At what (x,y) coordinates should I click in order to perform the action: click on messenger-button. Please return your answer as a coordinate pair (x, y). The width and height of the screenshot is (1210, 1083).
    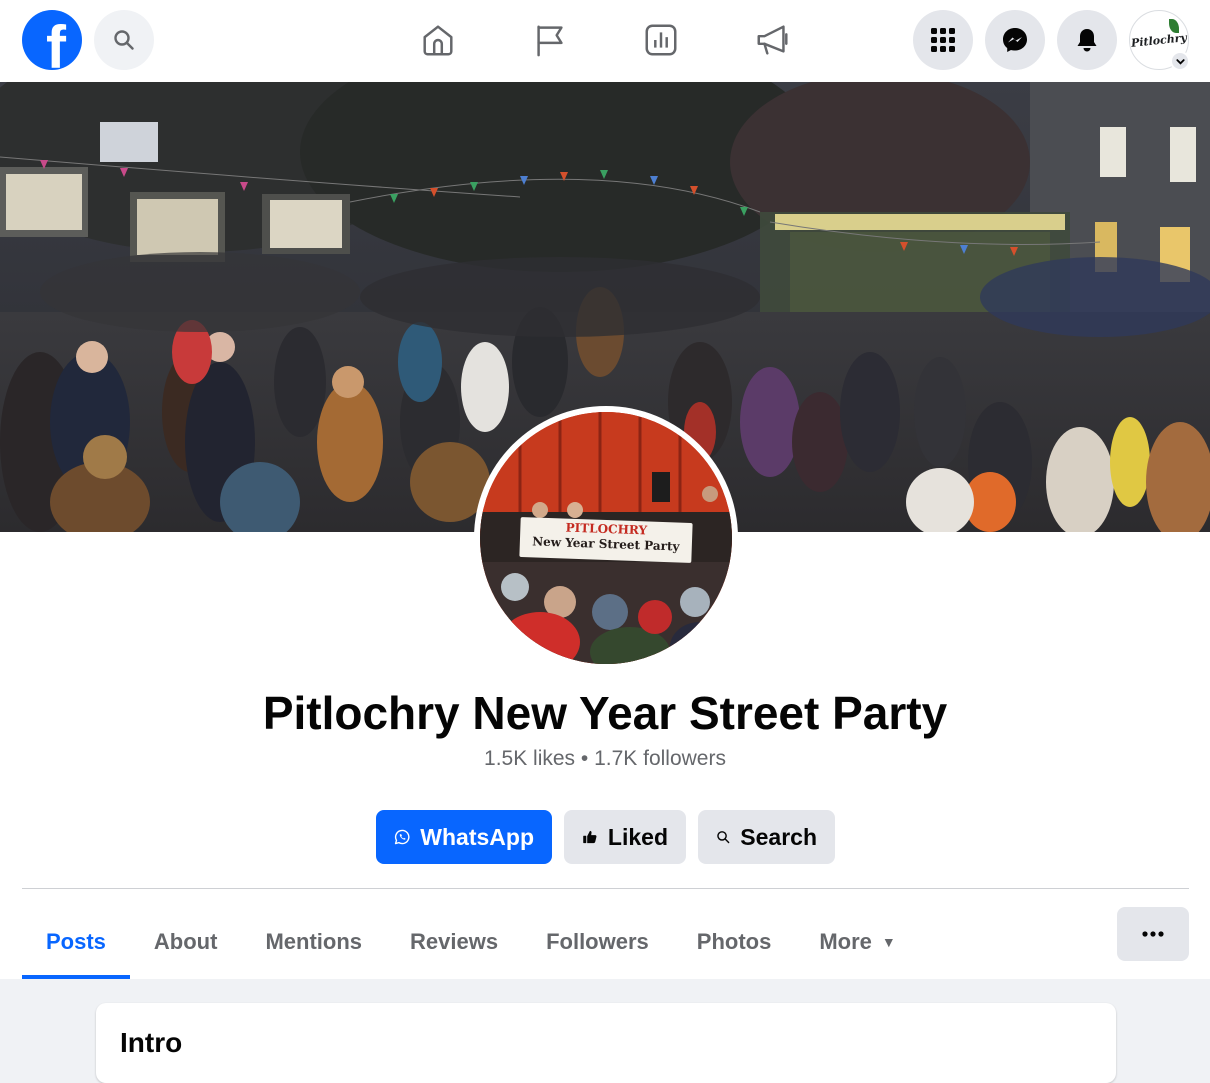
    Looking at the image, I should click on (1015, 40).